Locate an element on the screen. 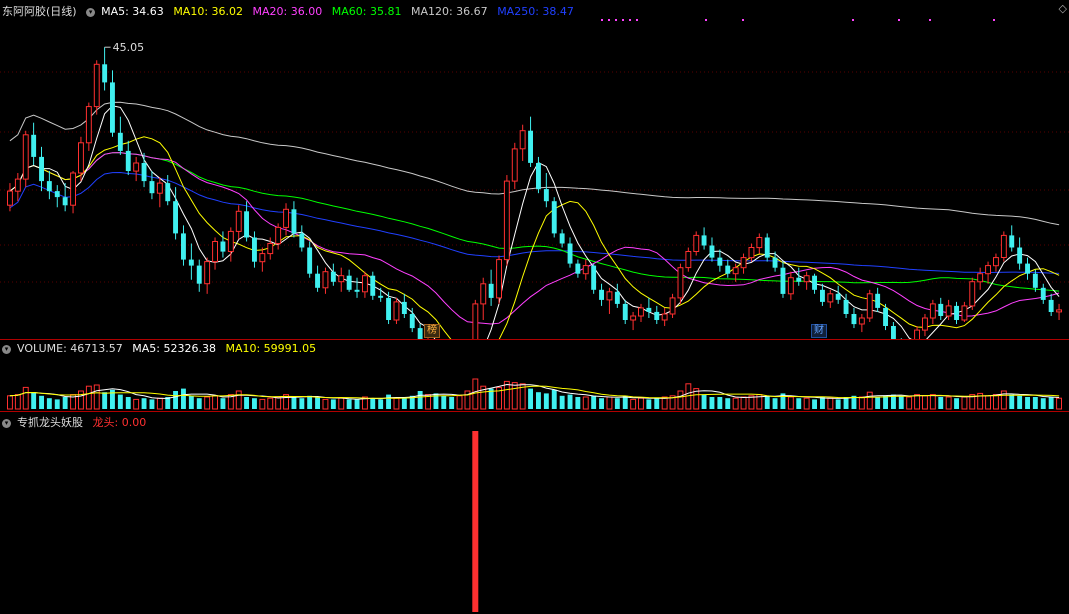 The image size is (1069, 614). volume-title: VOLUME: 46713.57 is located at coordinates (70, 348).